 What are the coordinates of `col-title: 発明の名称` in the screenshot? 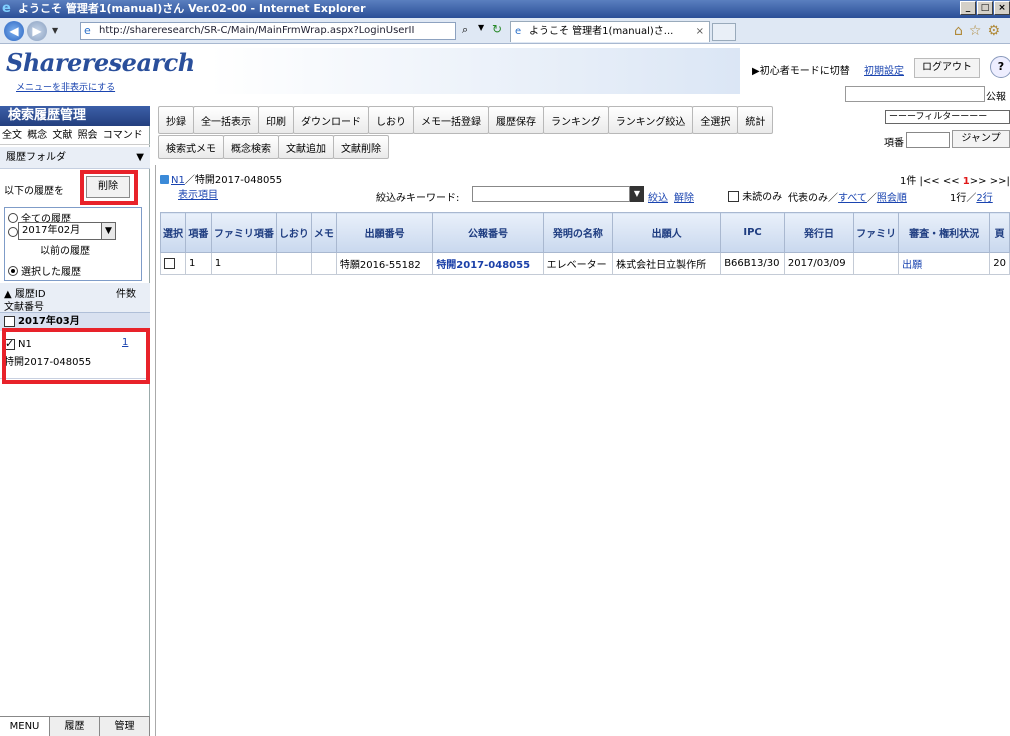 It's located at (578, 232).